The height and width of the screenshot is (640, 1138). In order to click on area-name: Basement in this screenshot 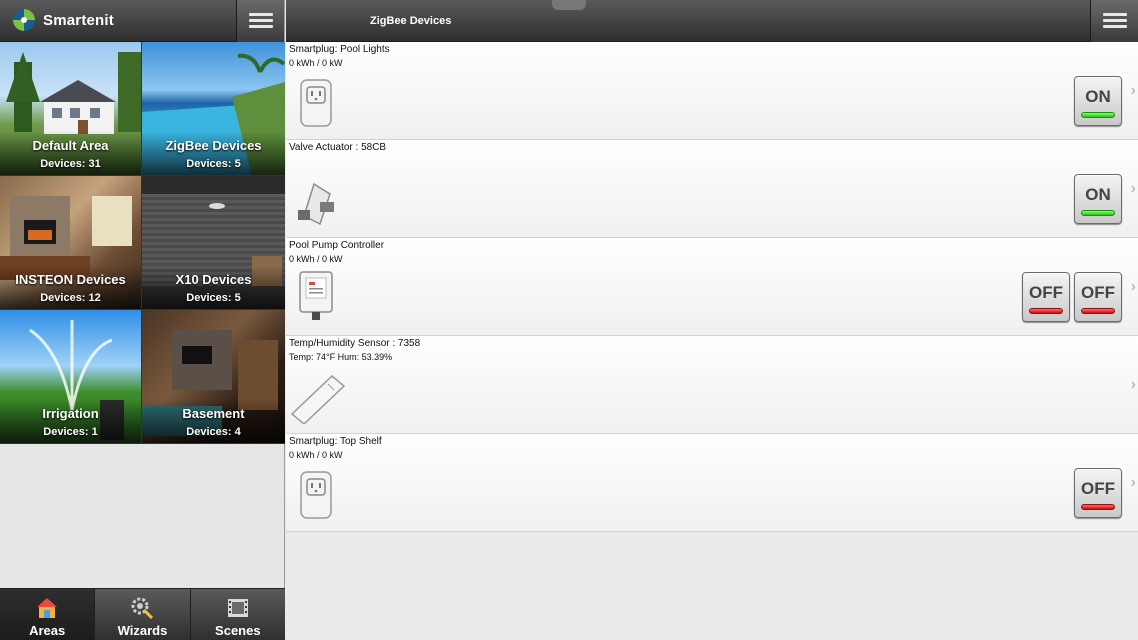, I will do `click(213, 413)`.